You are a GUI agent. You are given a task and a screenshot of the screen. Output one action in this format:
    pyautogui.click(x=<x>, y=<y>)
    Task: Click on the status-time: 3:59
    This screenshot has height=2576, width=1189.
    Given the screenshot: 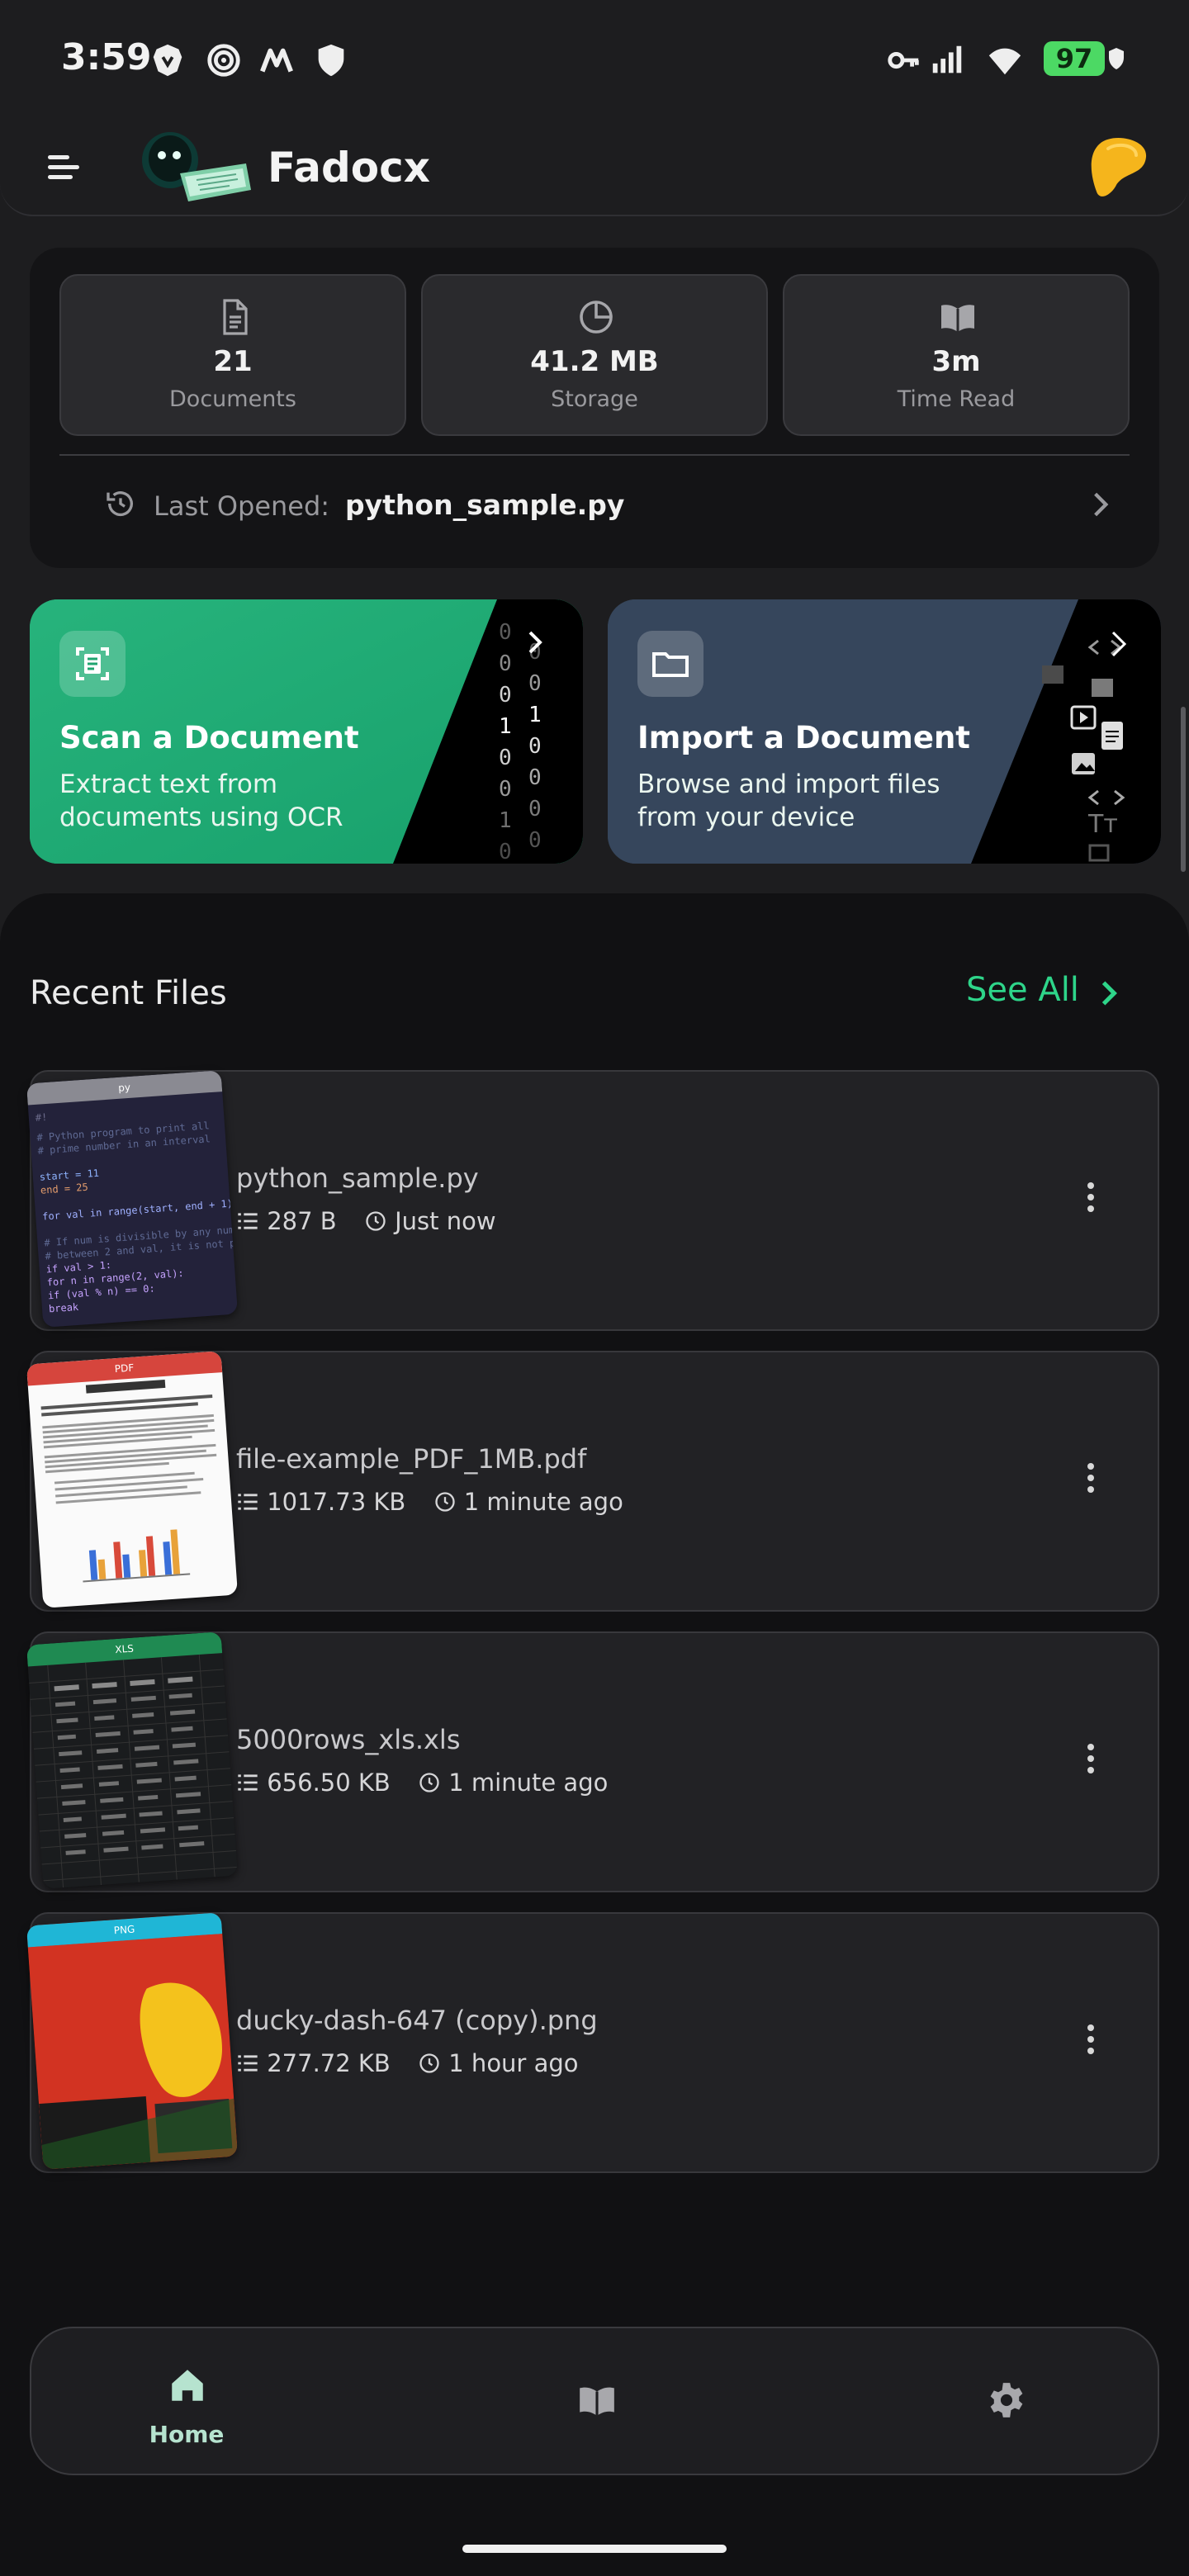 What is the action you would take?
    pyautogui.click(x=106, y=57)
    